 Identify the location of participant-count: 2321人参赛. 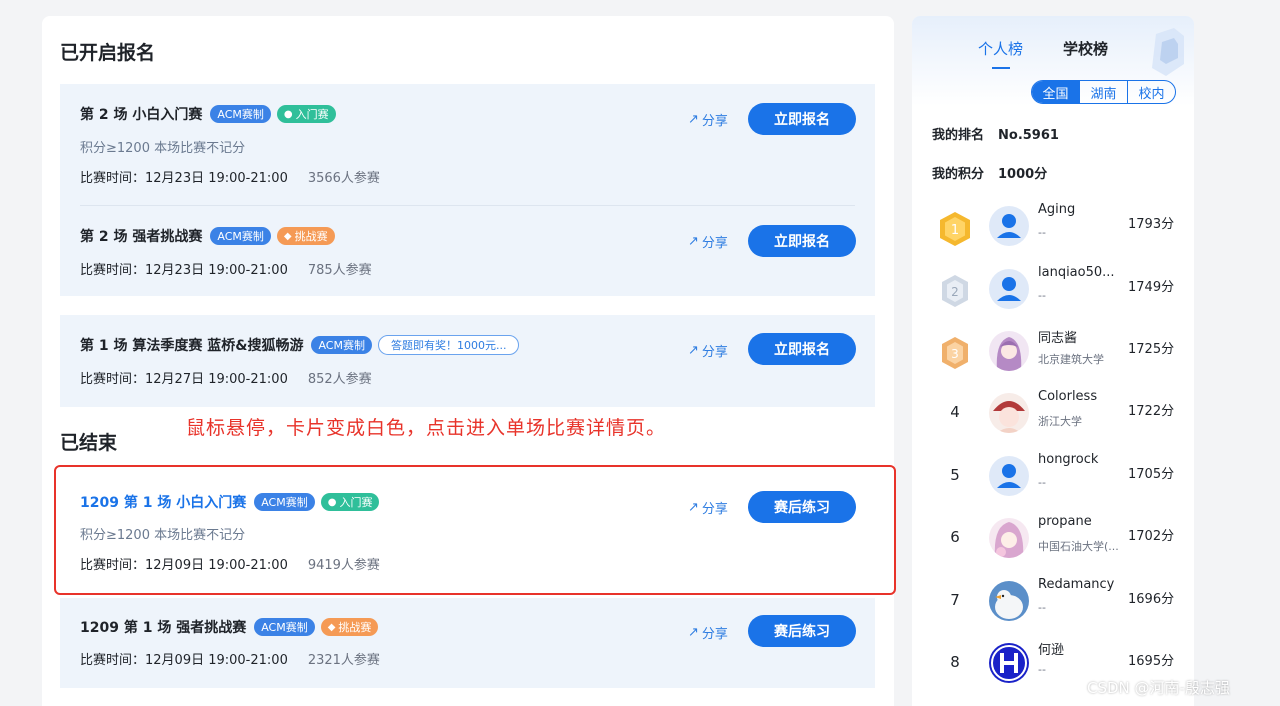
(343, 660).